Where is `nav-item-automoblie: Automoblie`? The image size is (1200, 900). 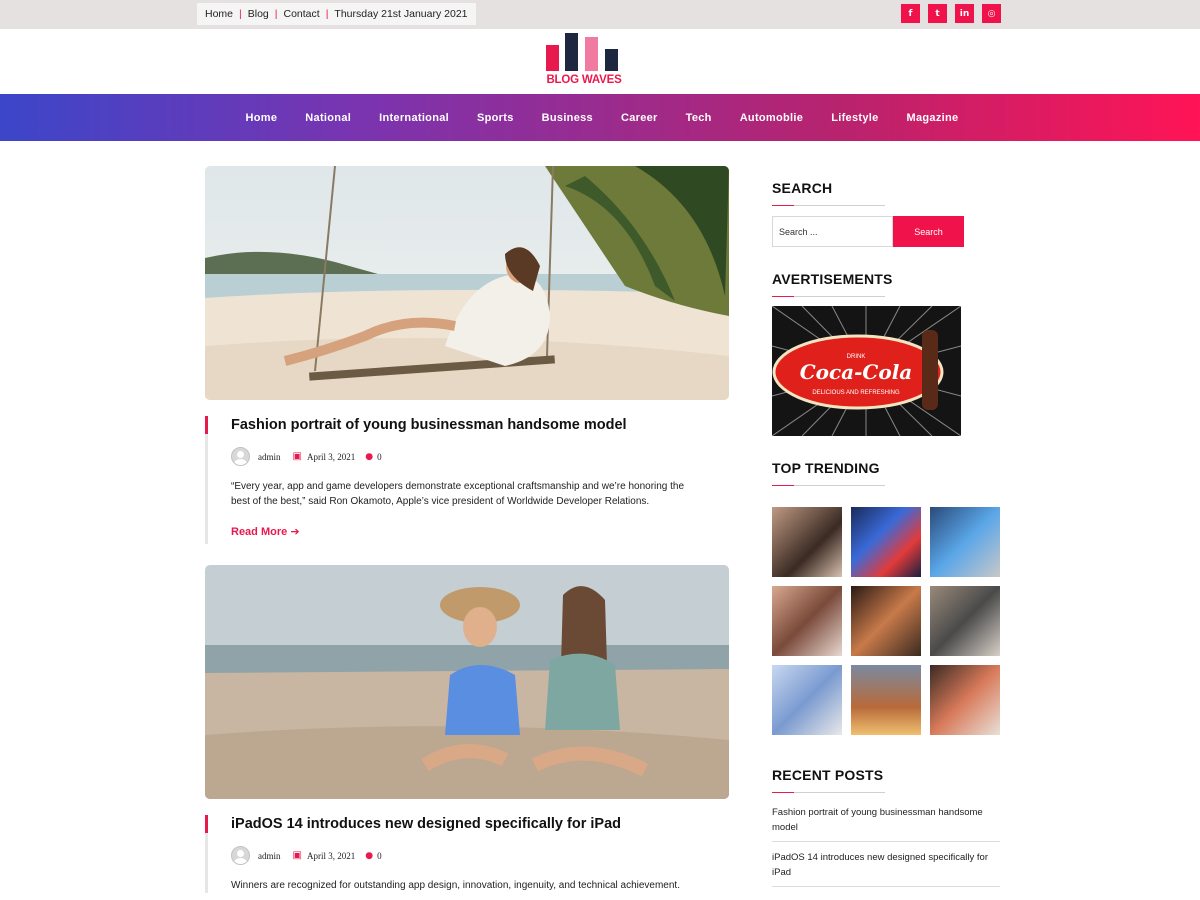 nav-item-automoblie: Automoblie is located at coordinates (772, 118).